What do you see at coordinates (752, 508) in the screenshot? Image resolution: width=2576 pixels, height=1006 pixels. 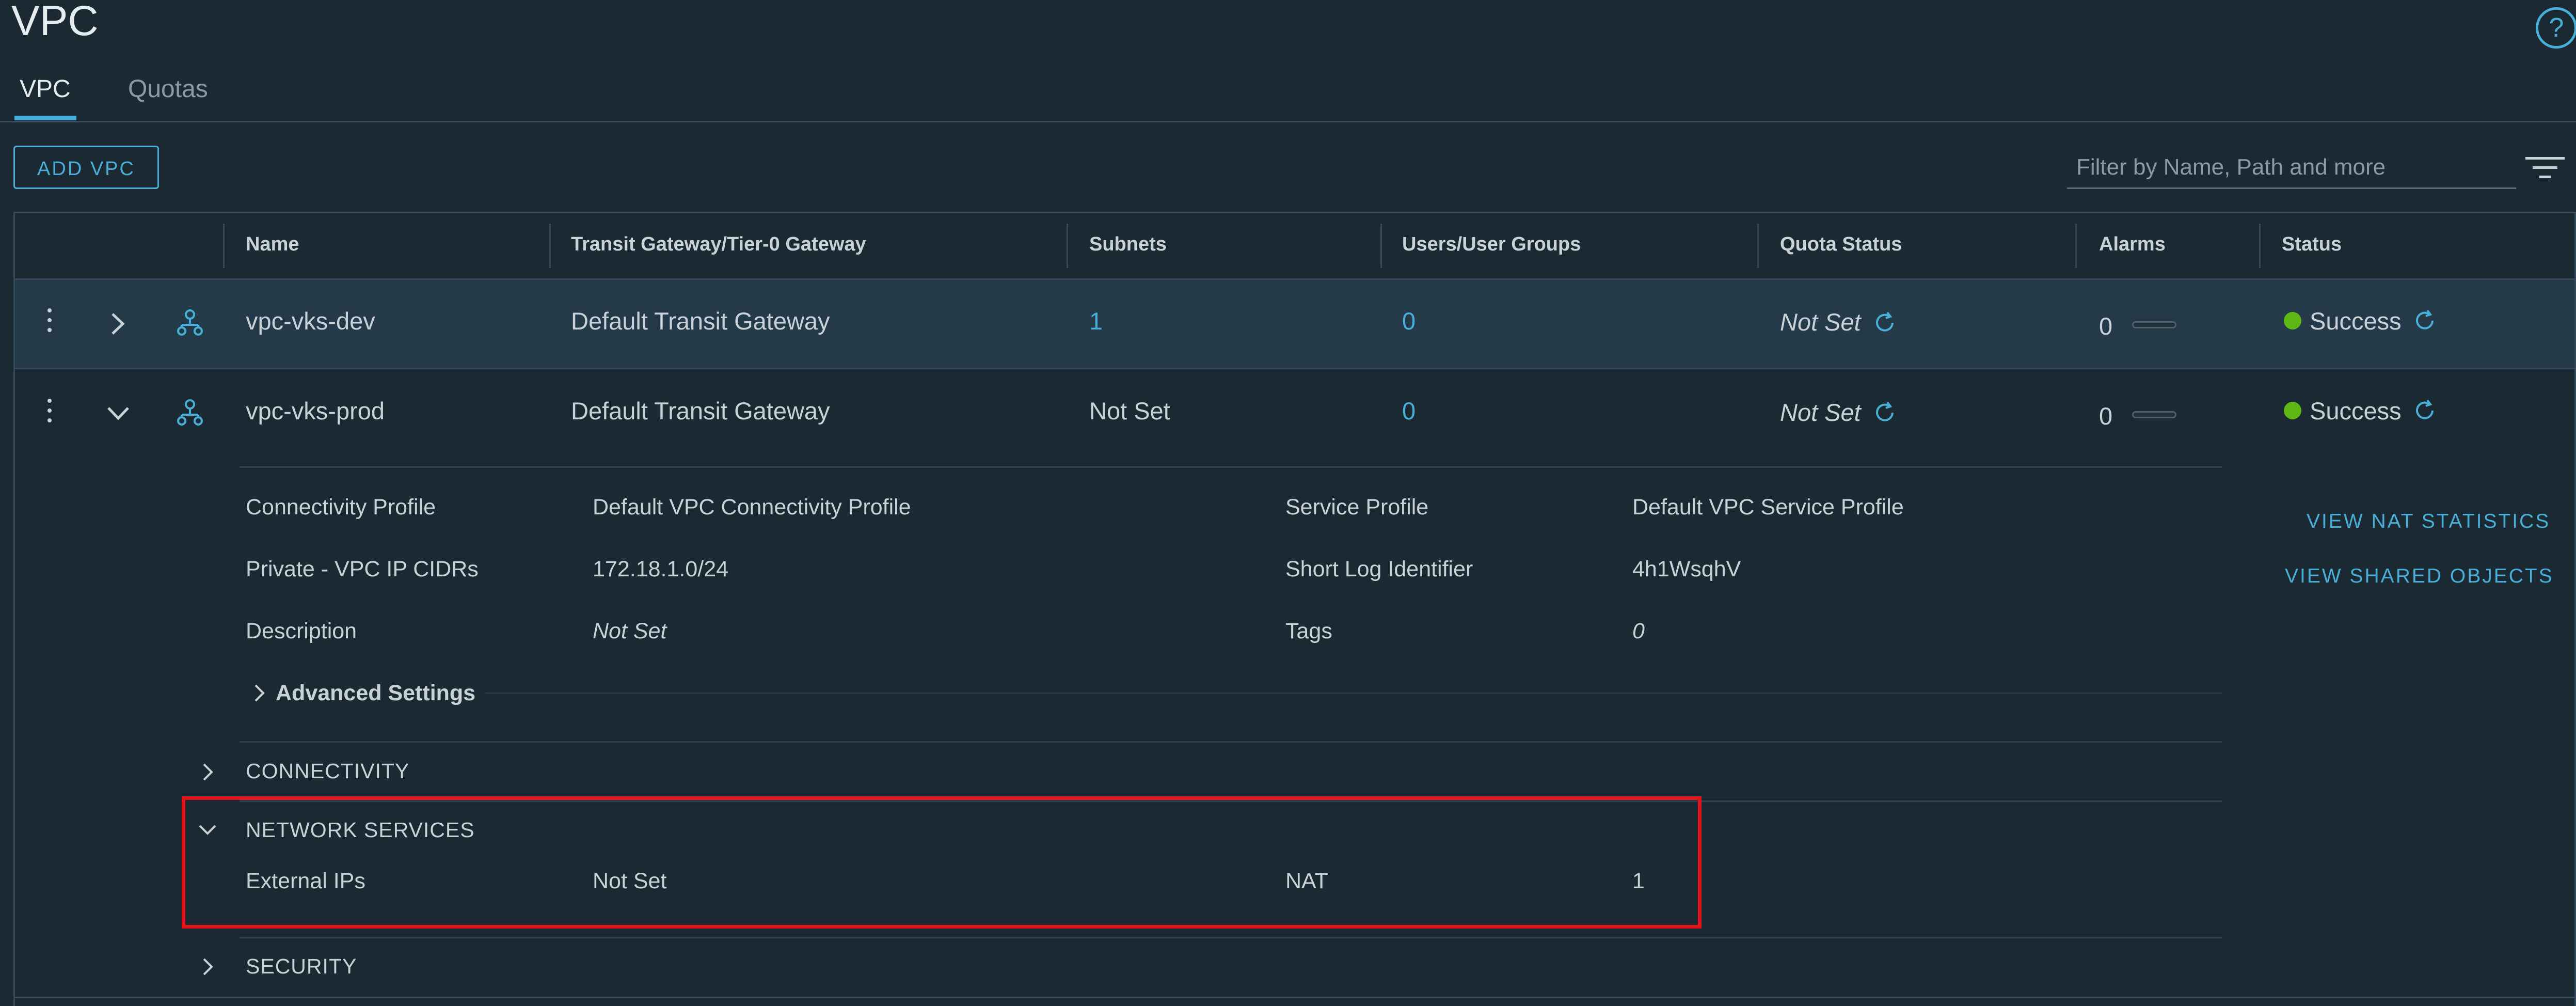 I see `connectivity-profile-link: Default VPC Connectivity Profile` at bounding box center [752, 508].